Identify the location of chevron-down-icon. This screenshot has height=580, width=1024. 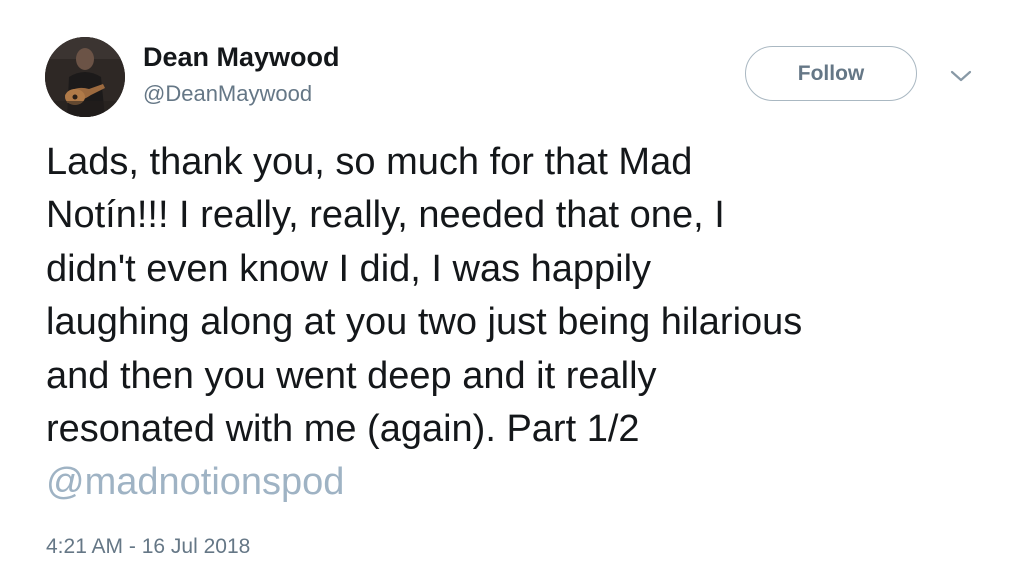
(961, 76).